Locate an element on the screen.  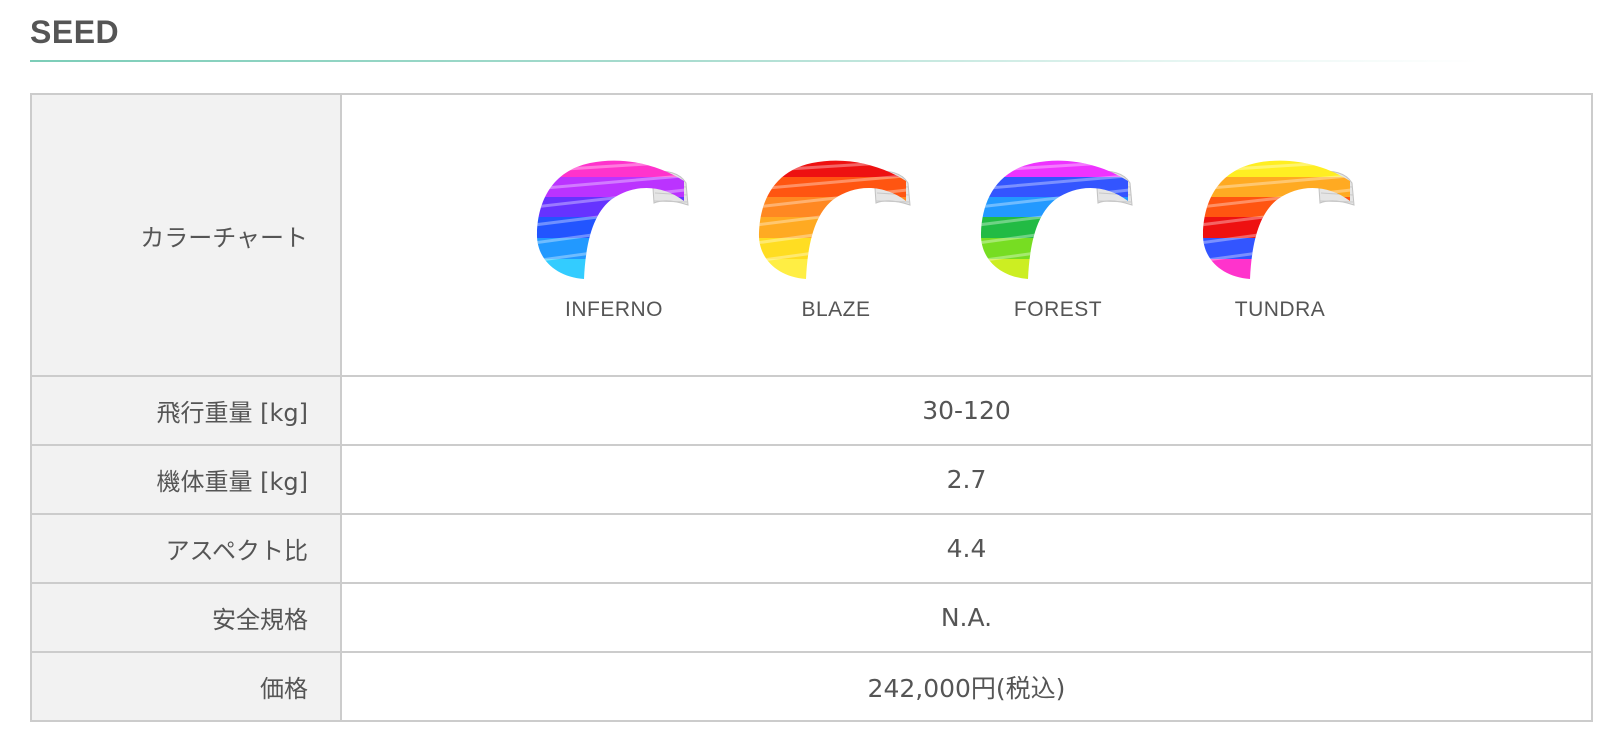
row-value: N.A. is located at coordinates (966, 617).